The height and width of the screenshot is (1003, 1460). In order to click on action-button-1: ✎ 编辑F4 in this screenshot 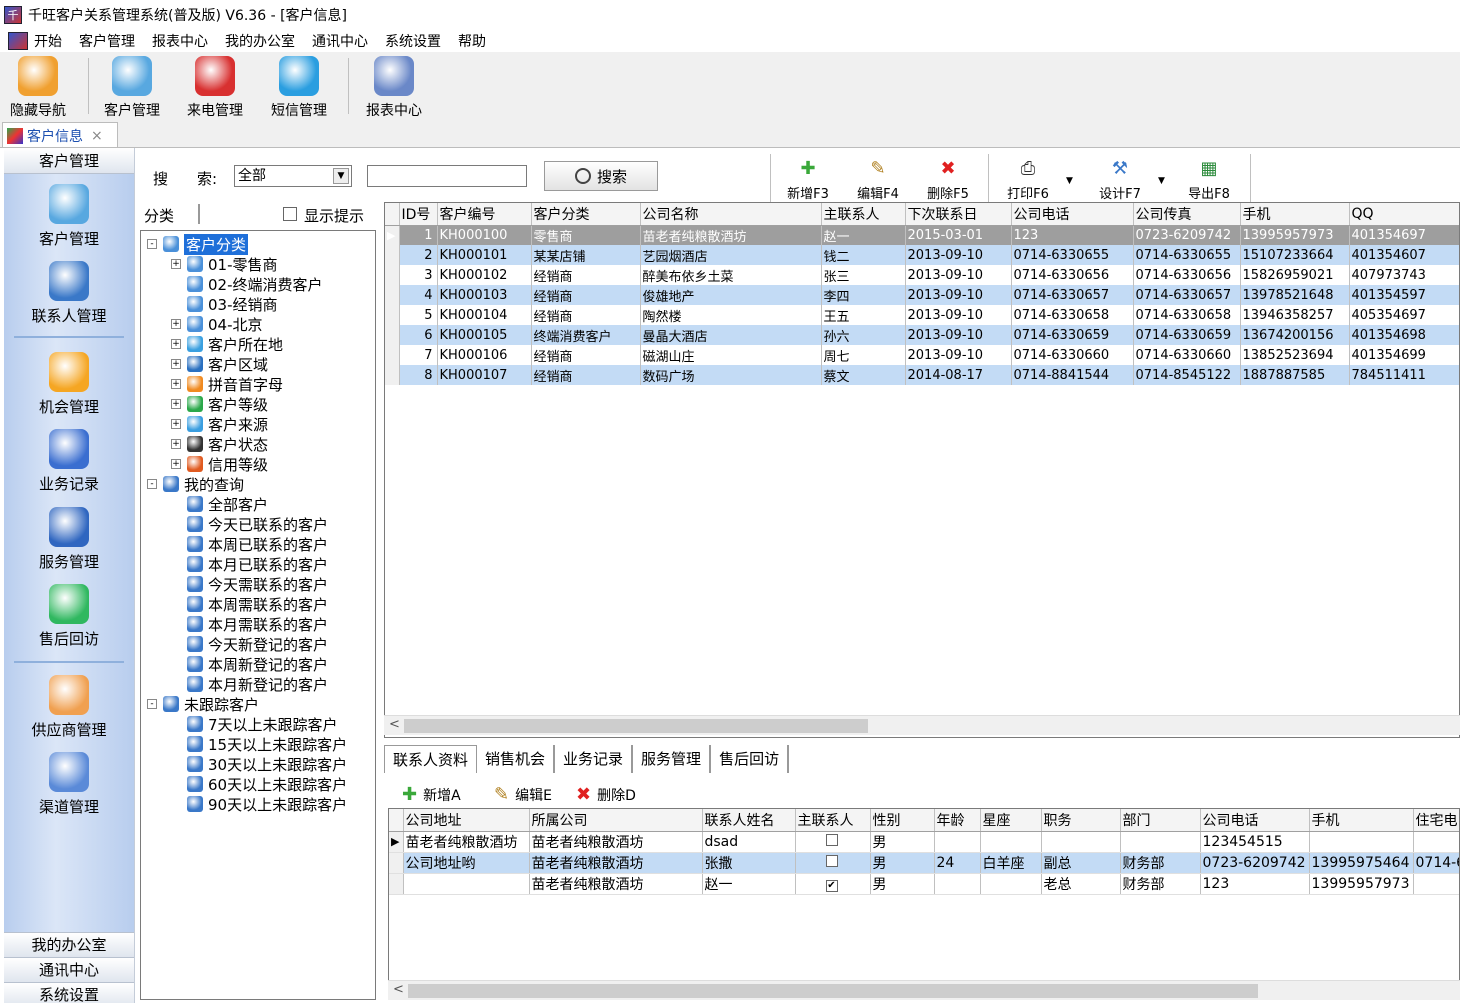, I will do `click(878, 180)`.